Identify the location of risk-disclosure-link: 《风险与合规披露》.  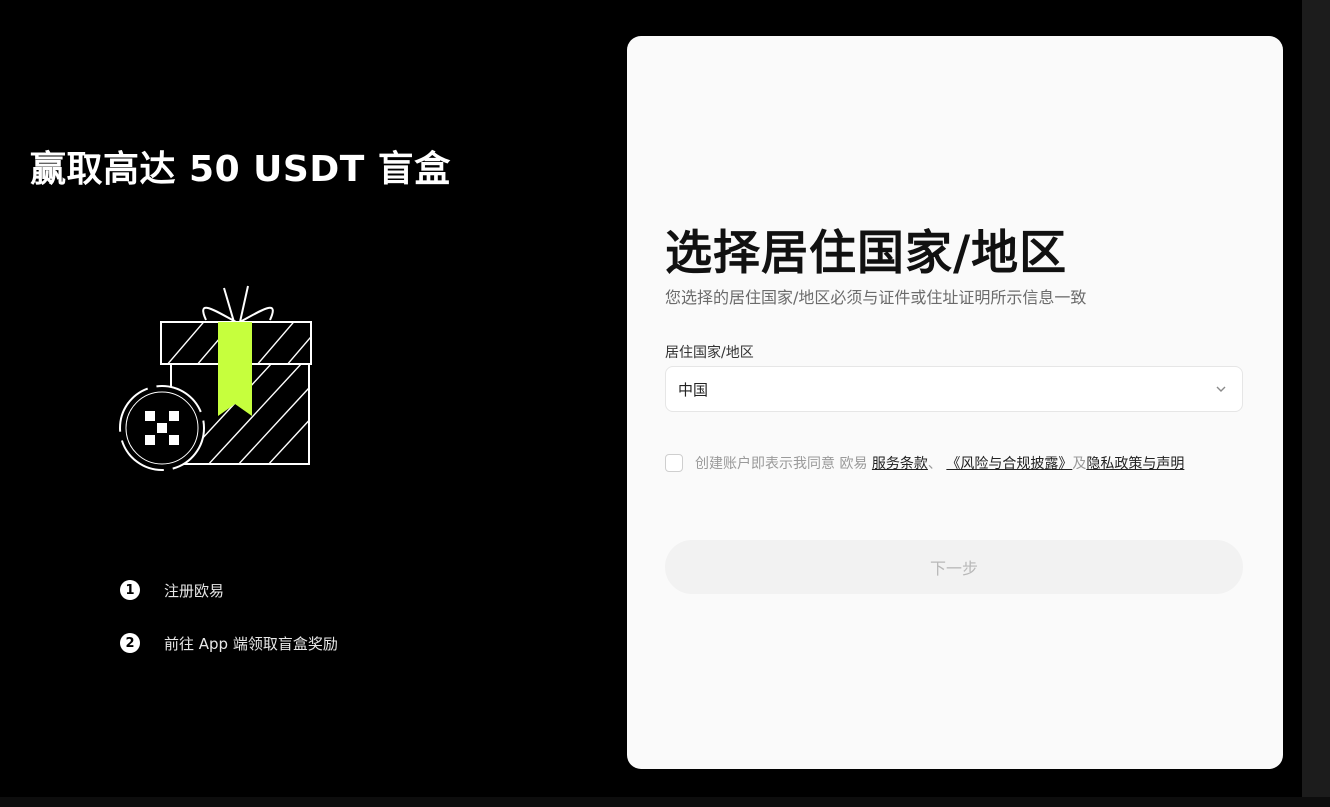
(1009, 464).